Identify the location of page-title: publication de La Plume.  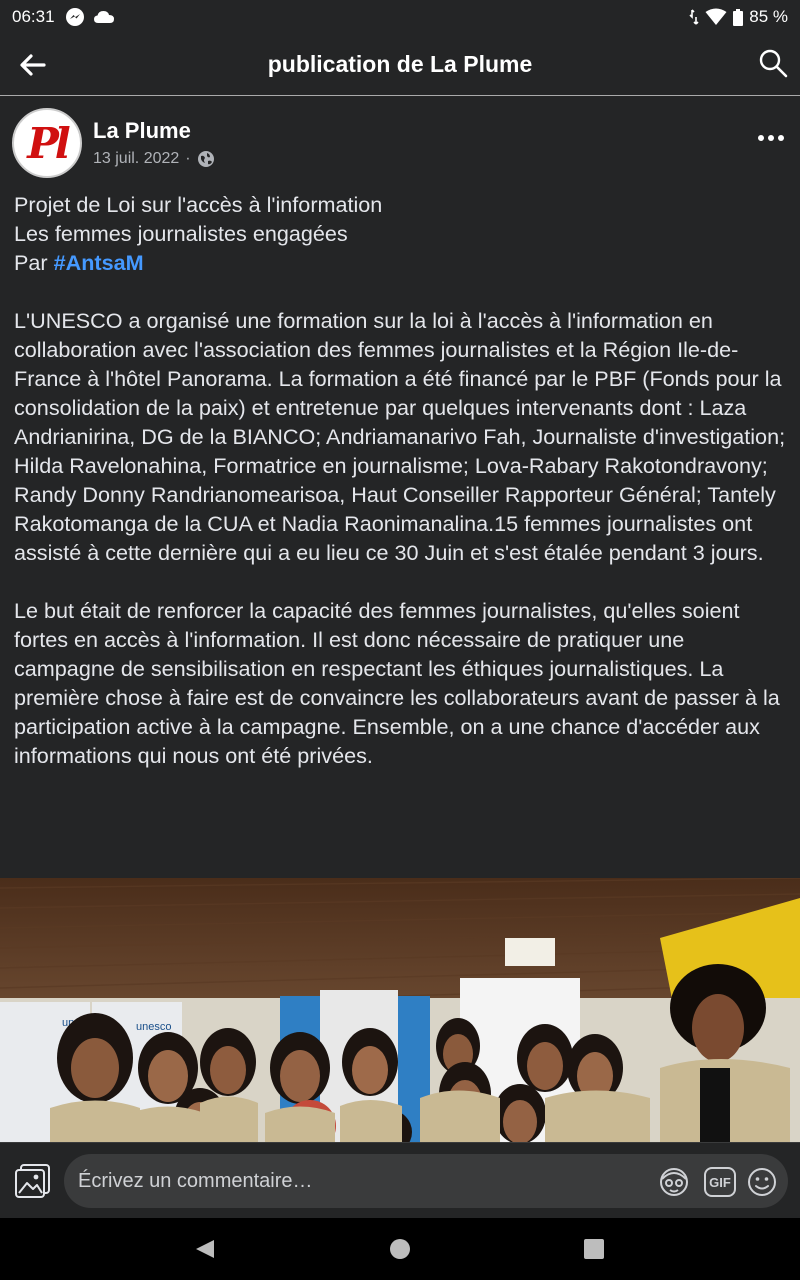
(400, 64).